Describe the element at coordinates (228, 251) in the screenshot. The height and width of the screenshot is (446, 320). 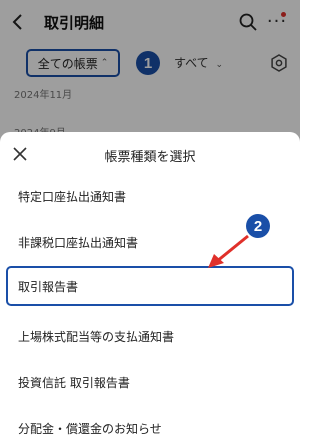
I see `annotation-arrow-icon` at that location.